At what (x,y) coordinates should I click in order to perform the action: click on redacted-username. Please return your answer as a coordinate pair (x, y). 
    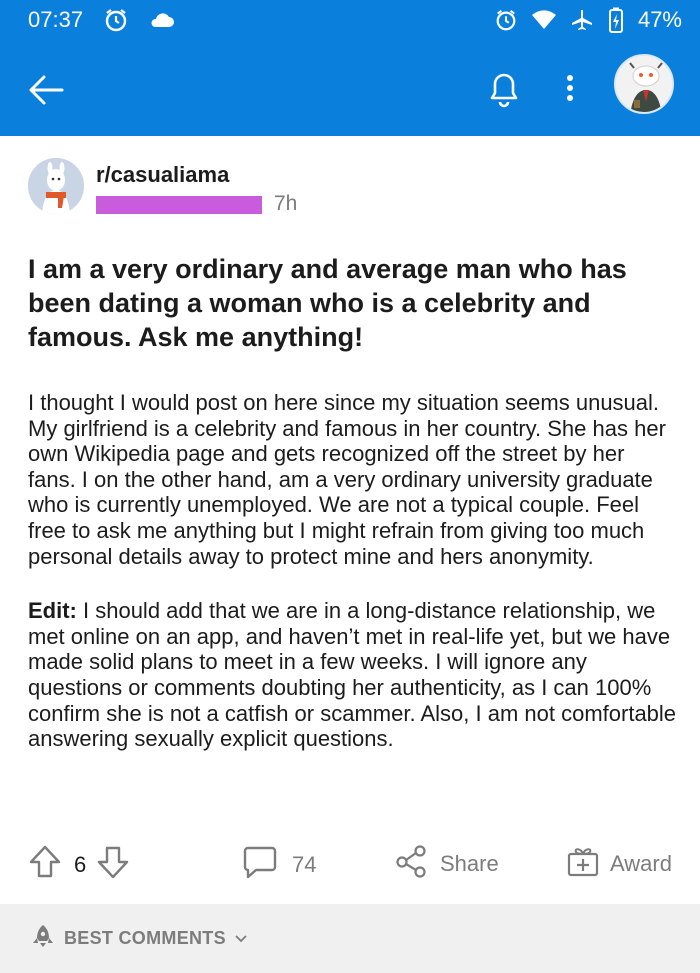
    Looking at the image, I should click on (179, 205).